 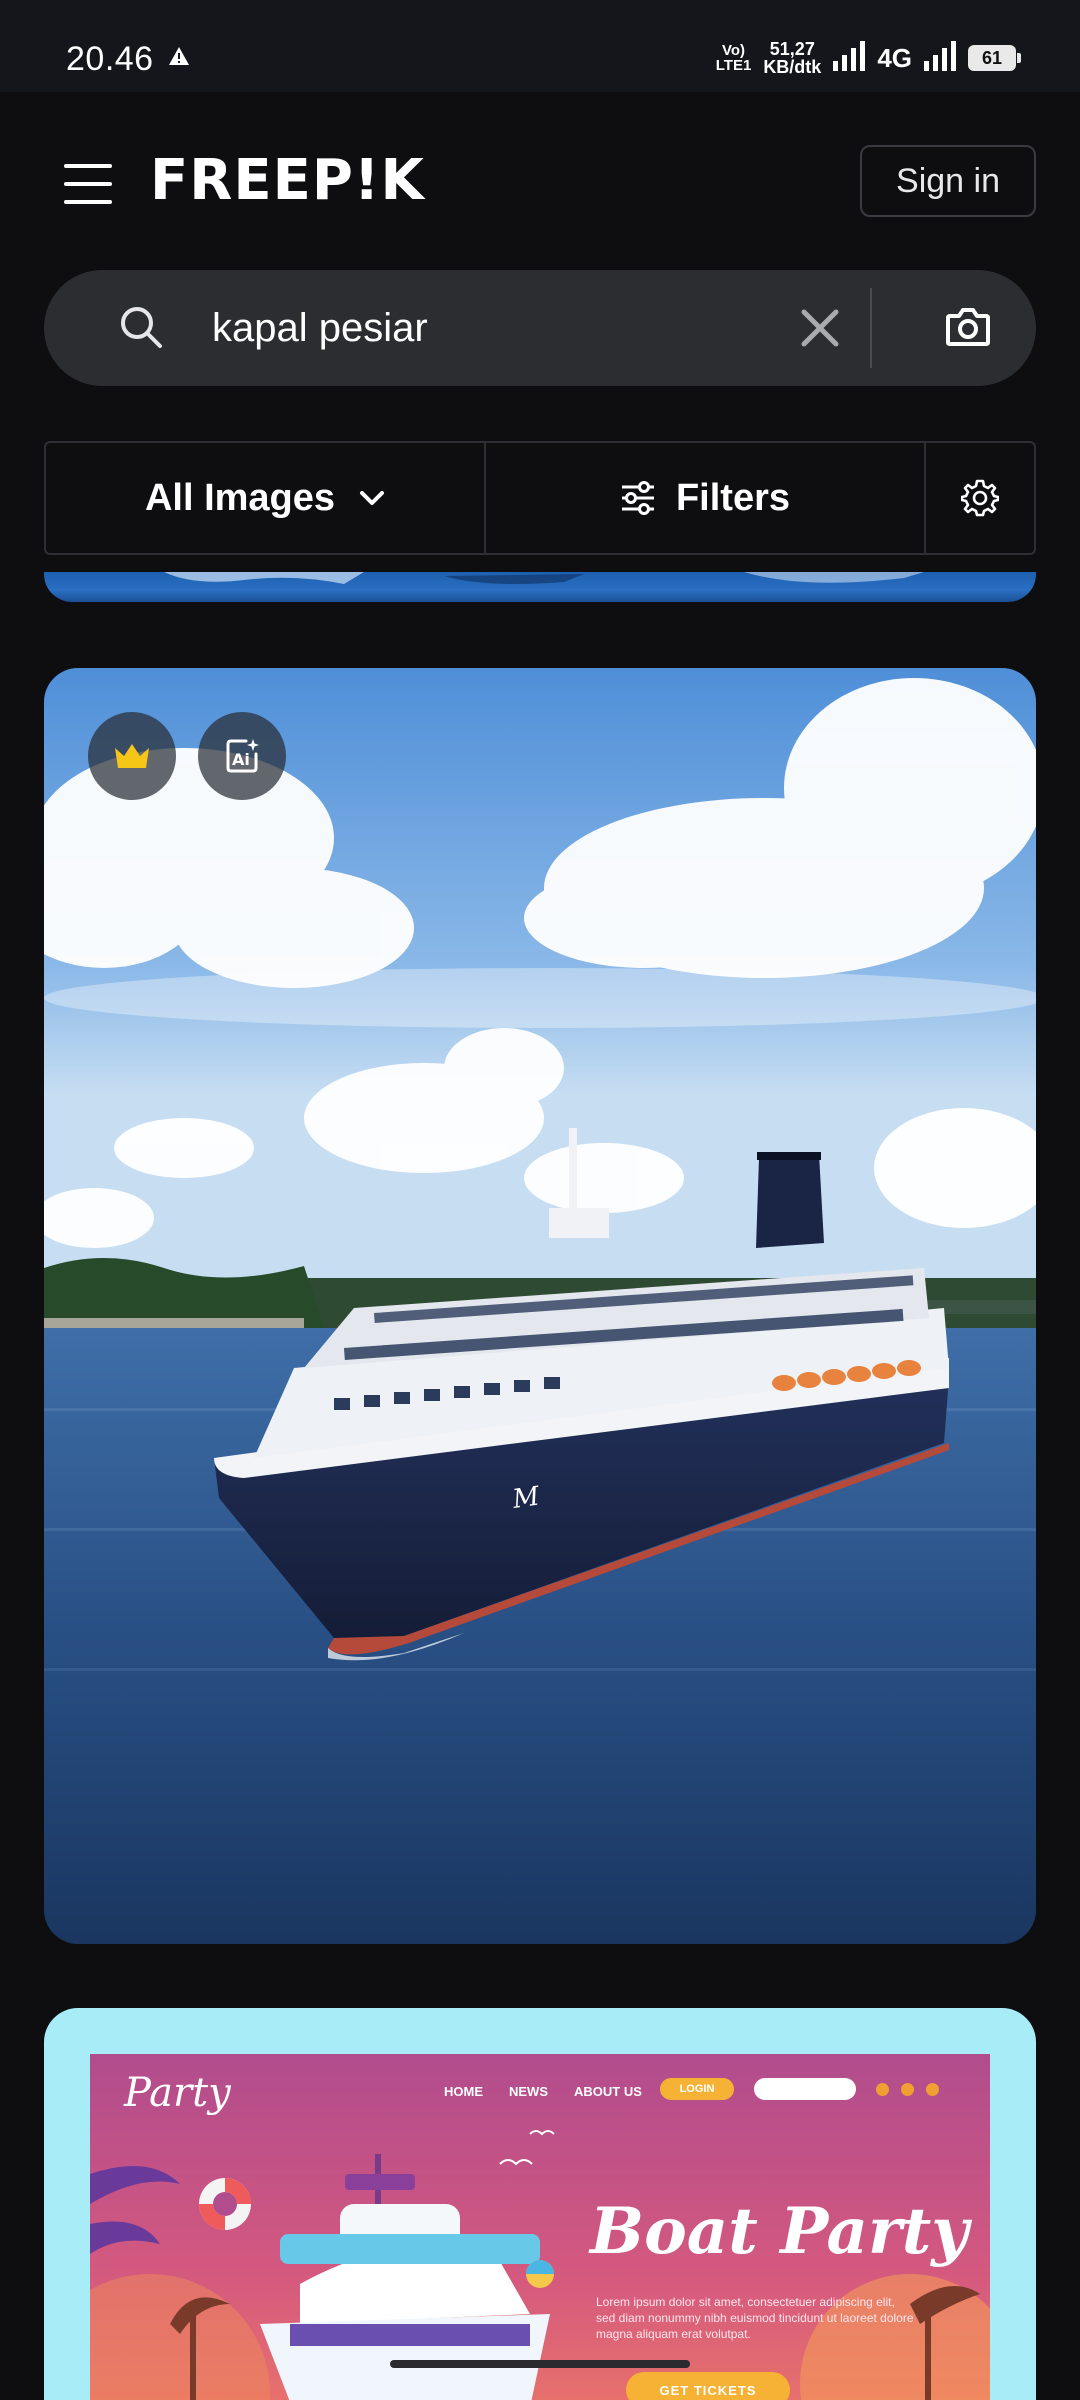 I want to click on ai-generated-icon: Ai, so click(x=242, y=756).